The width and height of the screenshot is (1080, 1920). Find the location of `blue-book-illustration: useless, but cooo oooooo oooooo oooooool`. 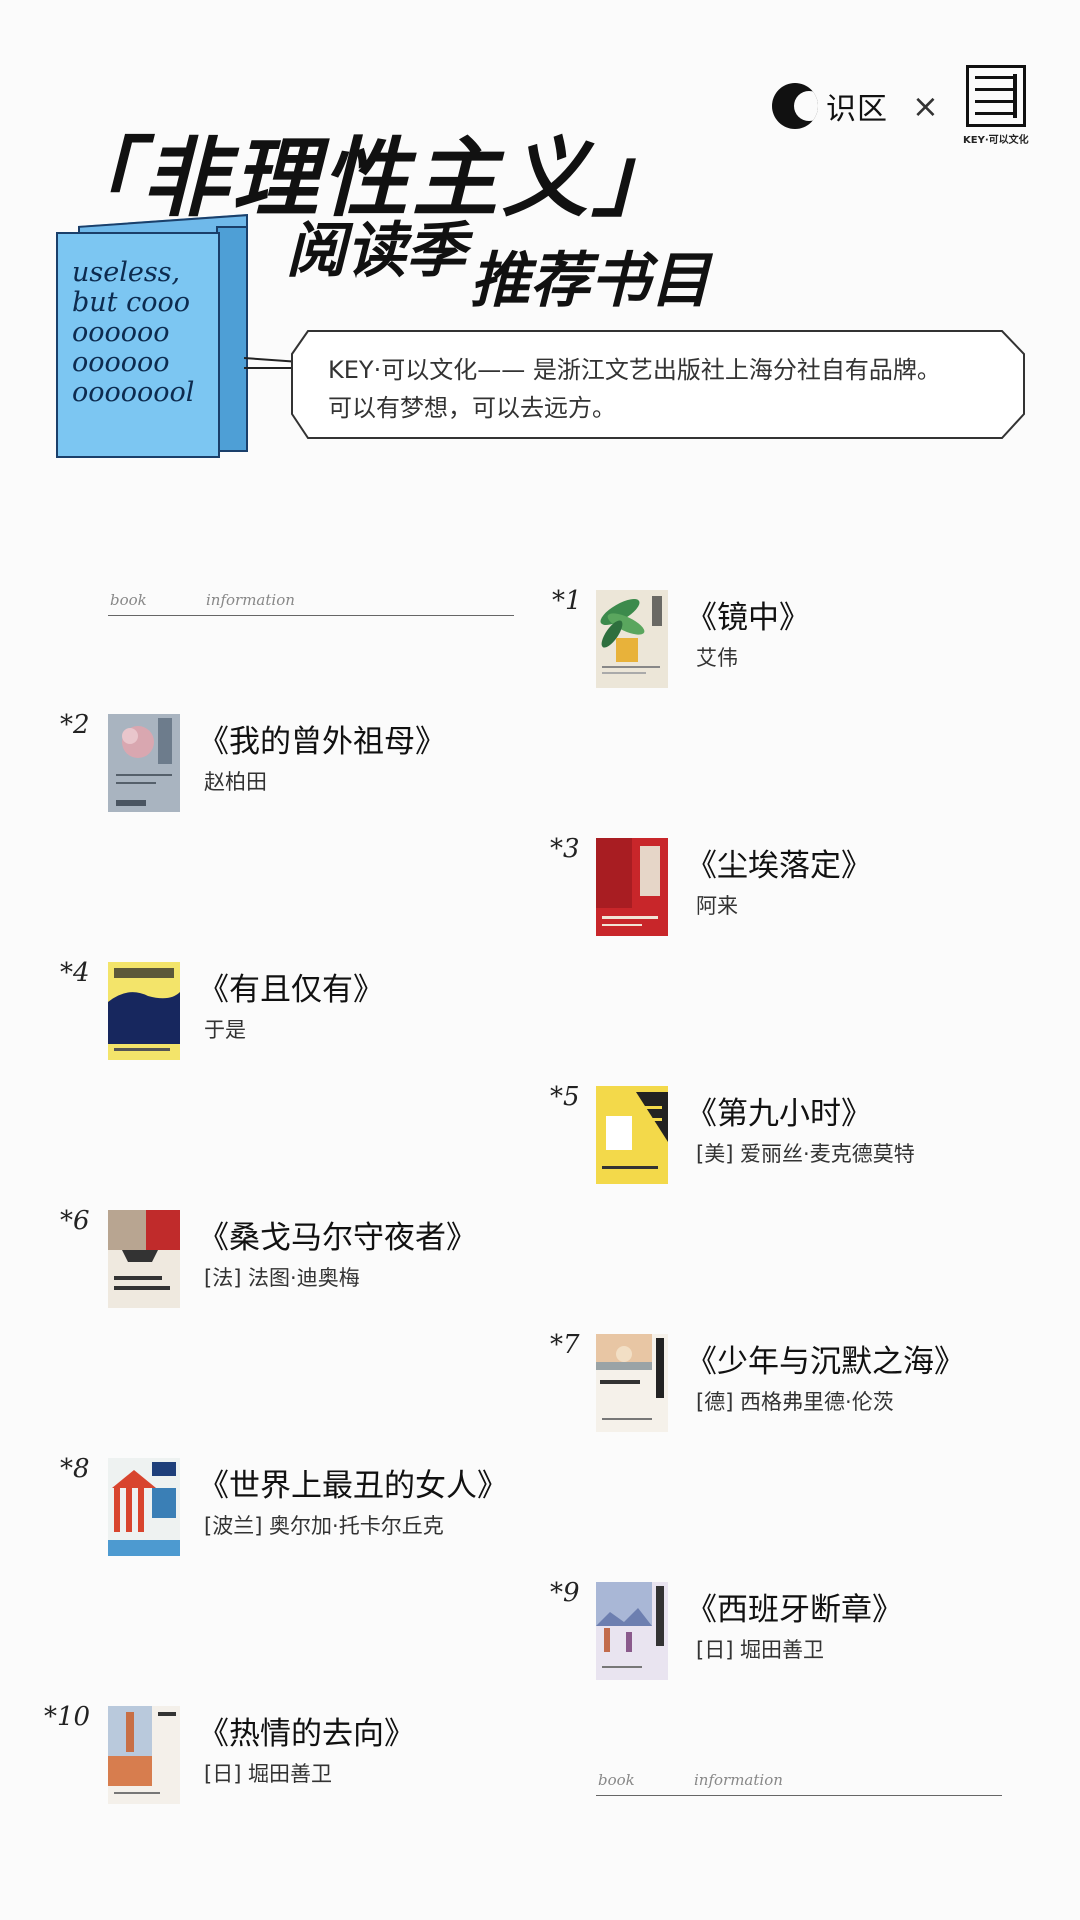

blue-book-illustration: useless, but cooo oooooo oooooo oooooool is located at coordinates (152, 336).